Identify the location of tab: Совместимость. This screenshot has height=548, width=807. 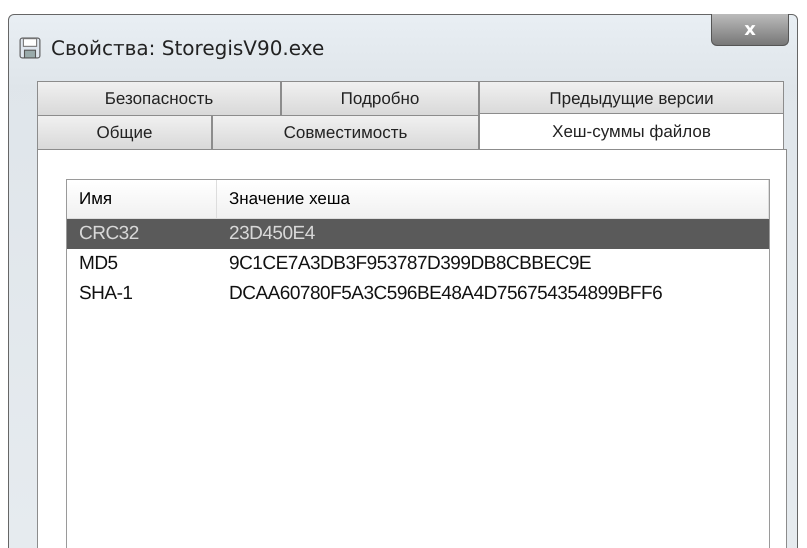
(345, 132).